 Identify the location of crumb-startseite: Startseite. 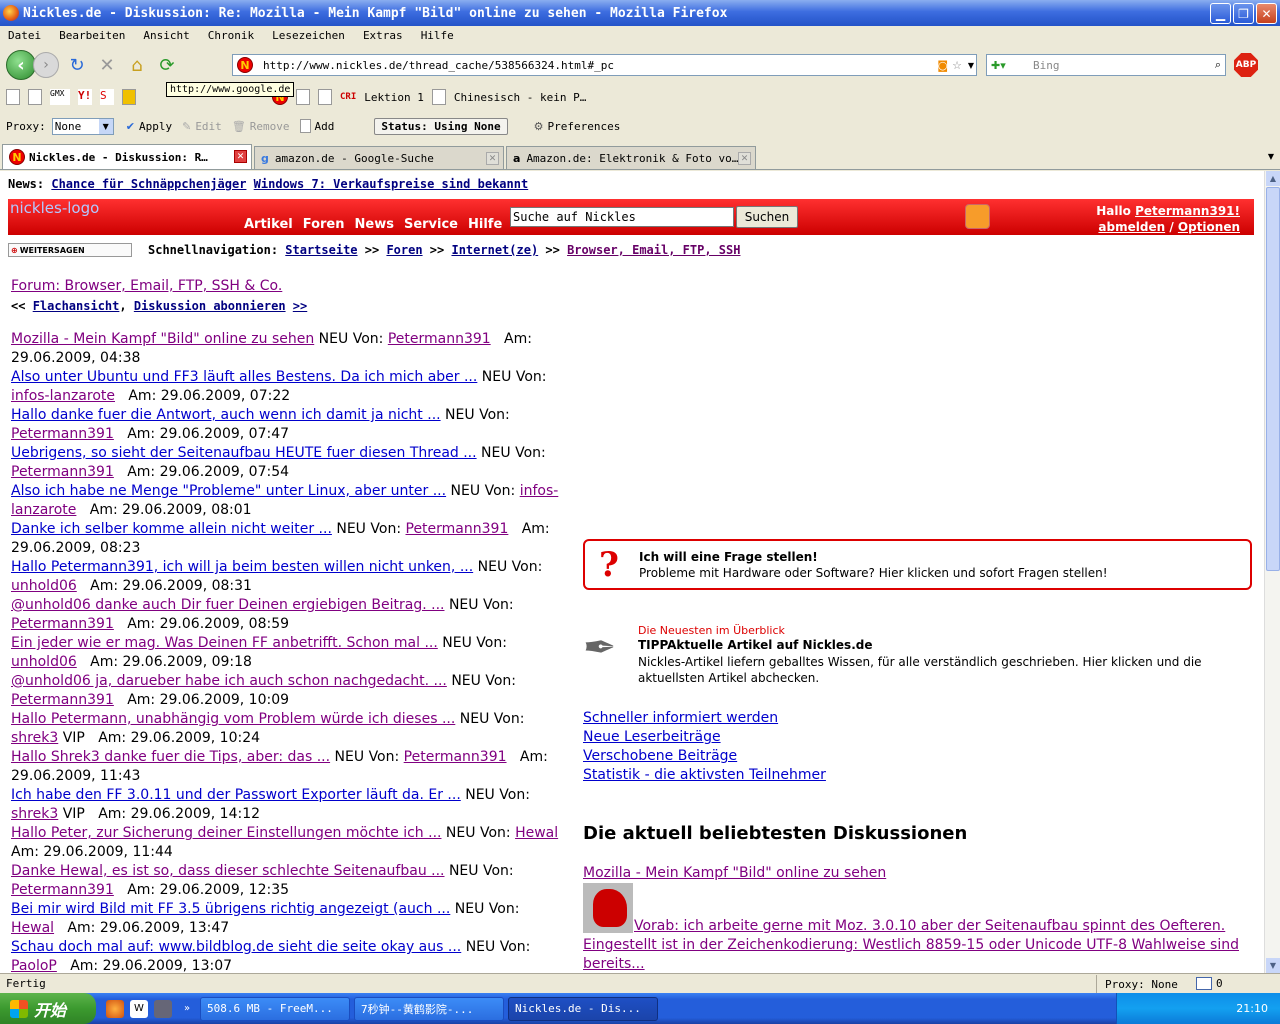
(321, 250).